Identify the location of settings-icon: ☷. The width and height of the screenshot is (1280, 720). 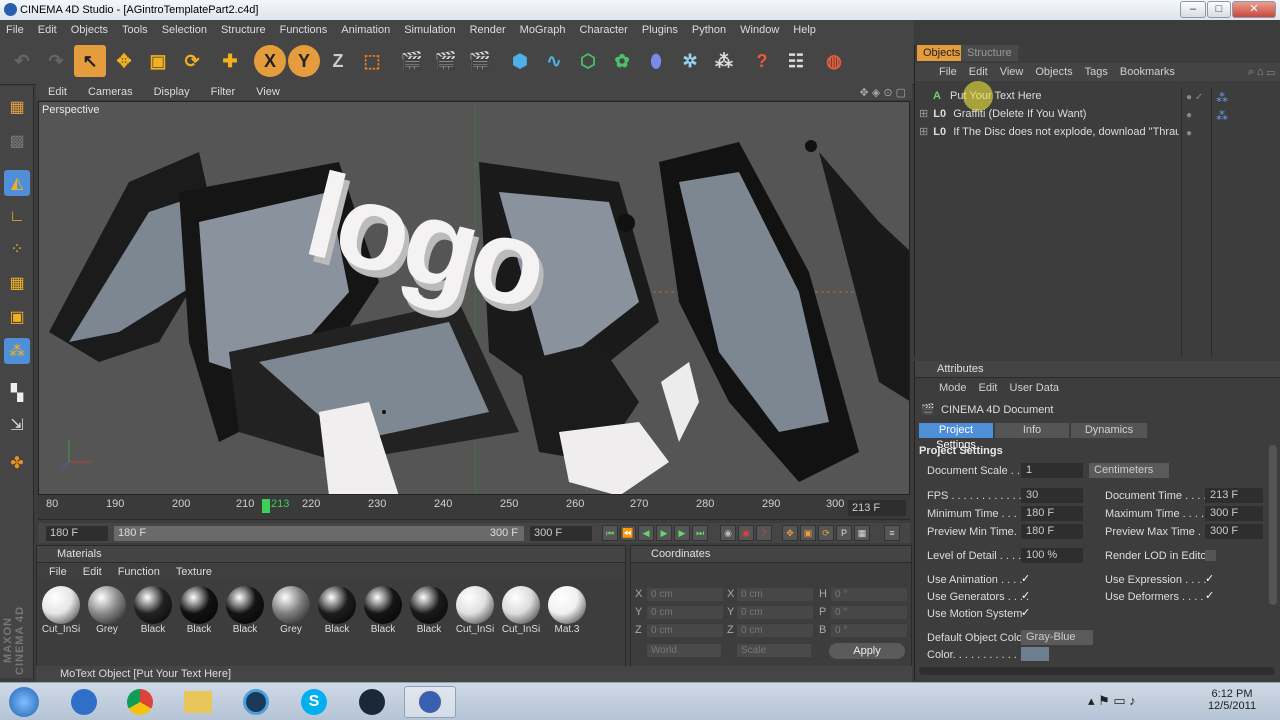
(796, 61).